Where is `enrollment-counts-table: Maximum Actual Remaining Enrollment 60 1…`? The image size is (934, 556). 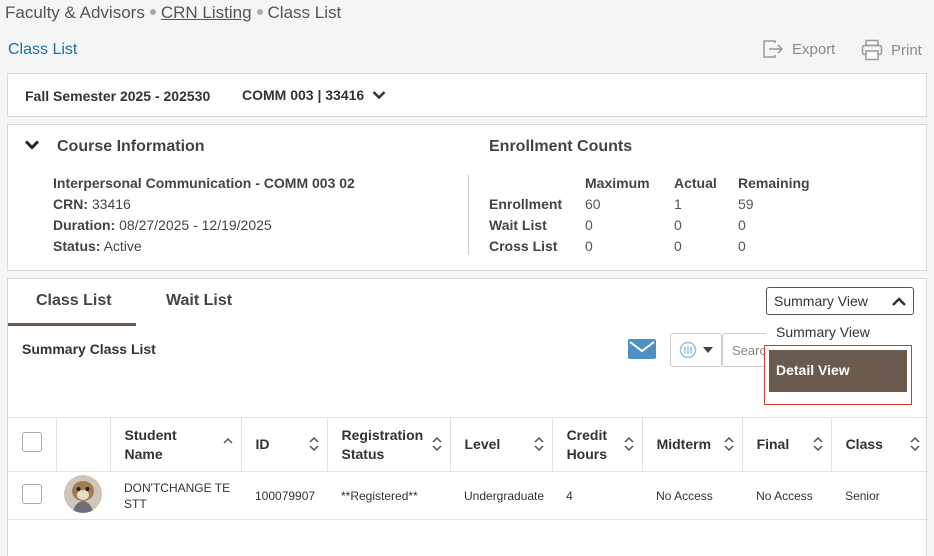
enrollment-counts-table: Maximum Actual Remaining Enrollment 60 1… is located at coordinates (649, 215).